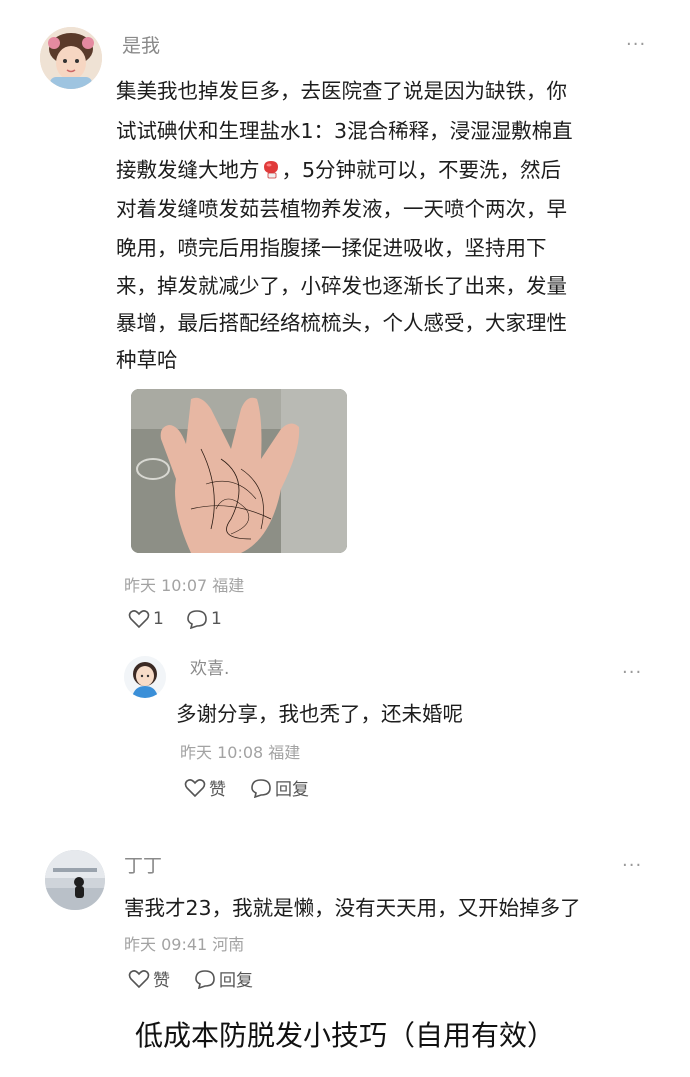  What do you see at coordinates (344, 131) in the screenshot?
I see `comment-line: 试试碘伏和生理盐水1：3混合稀释，浸湿湿敷棉直` at bounding box center [344, 131].